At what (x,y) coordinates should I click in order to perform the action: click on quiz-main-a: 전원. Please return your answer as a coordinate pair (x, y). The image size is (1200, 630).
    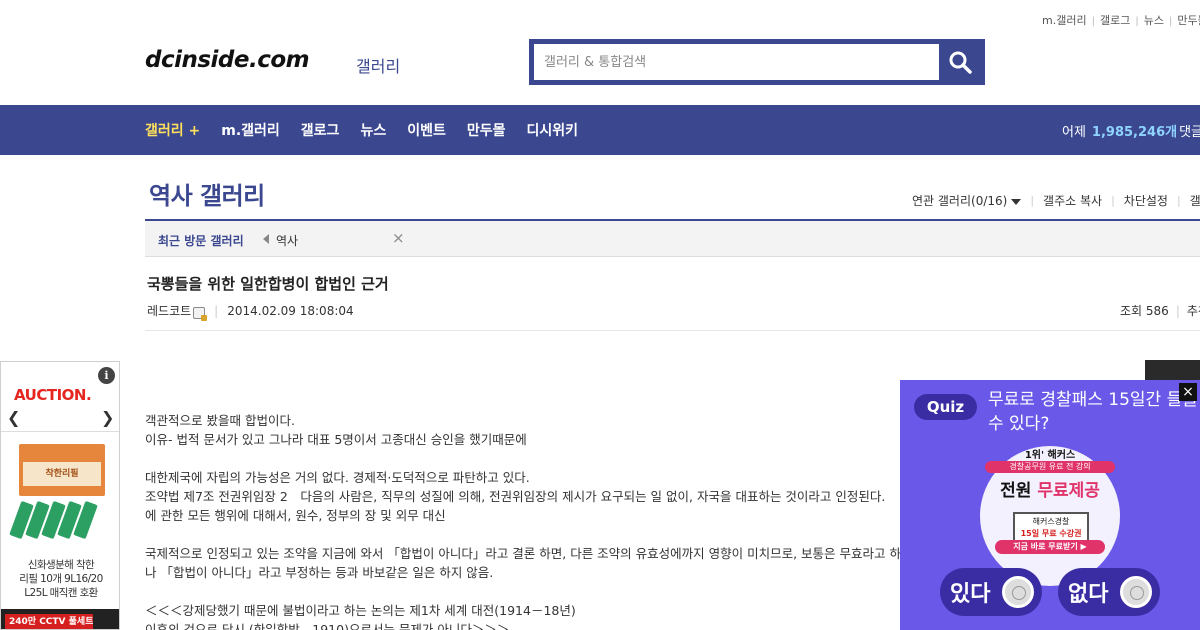
    Looking at the image, I should click on (1019, 491).